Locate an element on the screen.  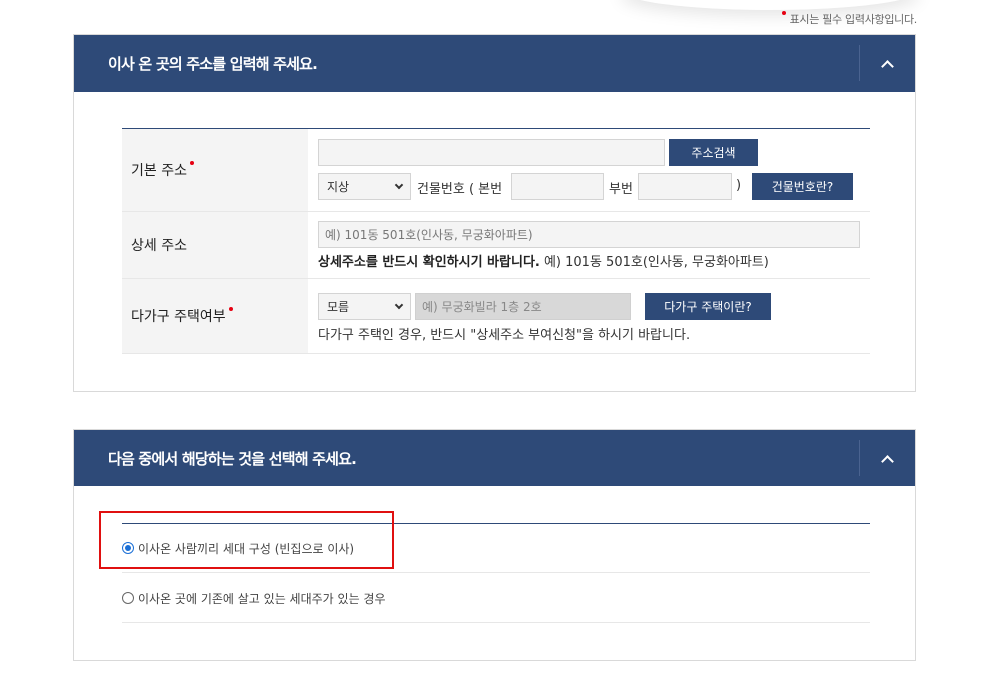
sub-number-label: 부번 is located at coordinates (621, 189).